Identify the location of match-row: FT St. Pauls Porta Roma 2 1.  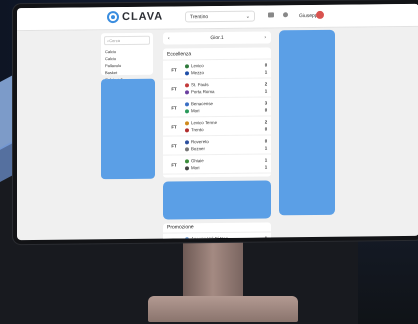
(217, 88).